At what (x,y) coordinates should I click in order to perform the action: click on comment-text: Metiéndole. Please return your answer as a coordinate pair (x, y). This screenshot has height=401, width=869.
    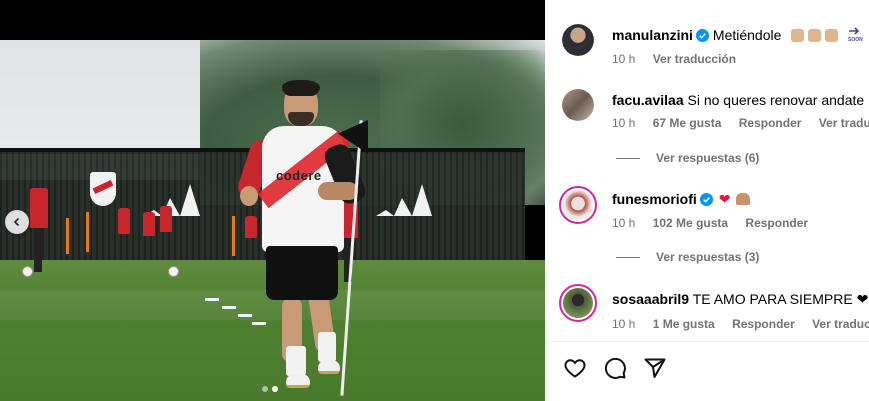
    Looking at the image, I should click on (747, 35).